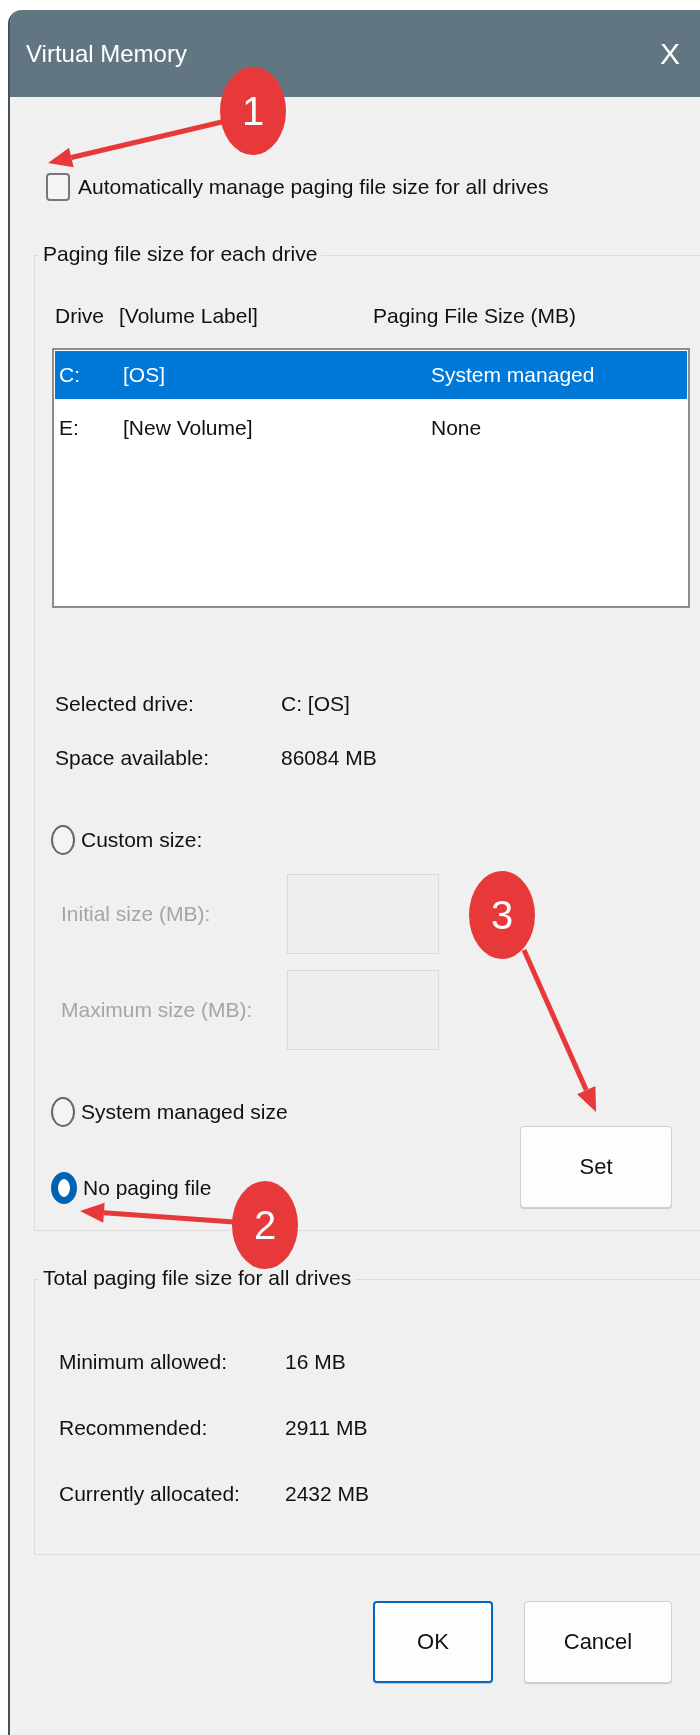 The width and height of the screenshot is (700, 1735). Describe the element at coordinates (313, 187) in the screenshot. I see `checkbox-label: Automatically manage paging file size for all drives` at that location.